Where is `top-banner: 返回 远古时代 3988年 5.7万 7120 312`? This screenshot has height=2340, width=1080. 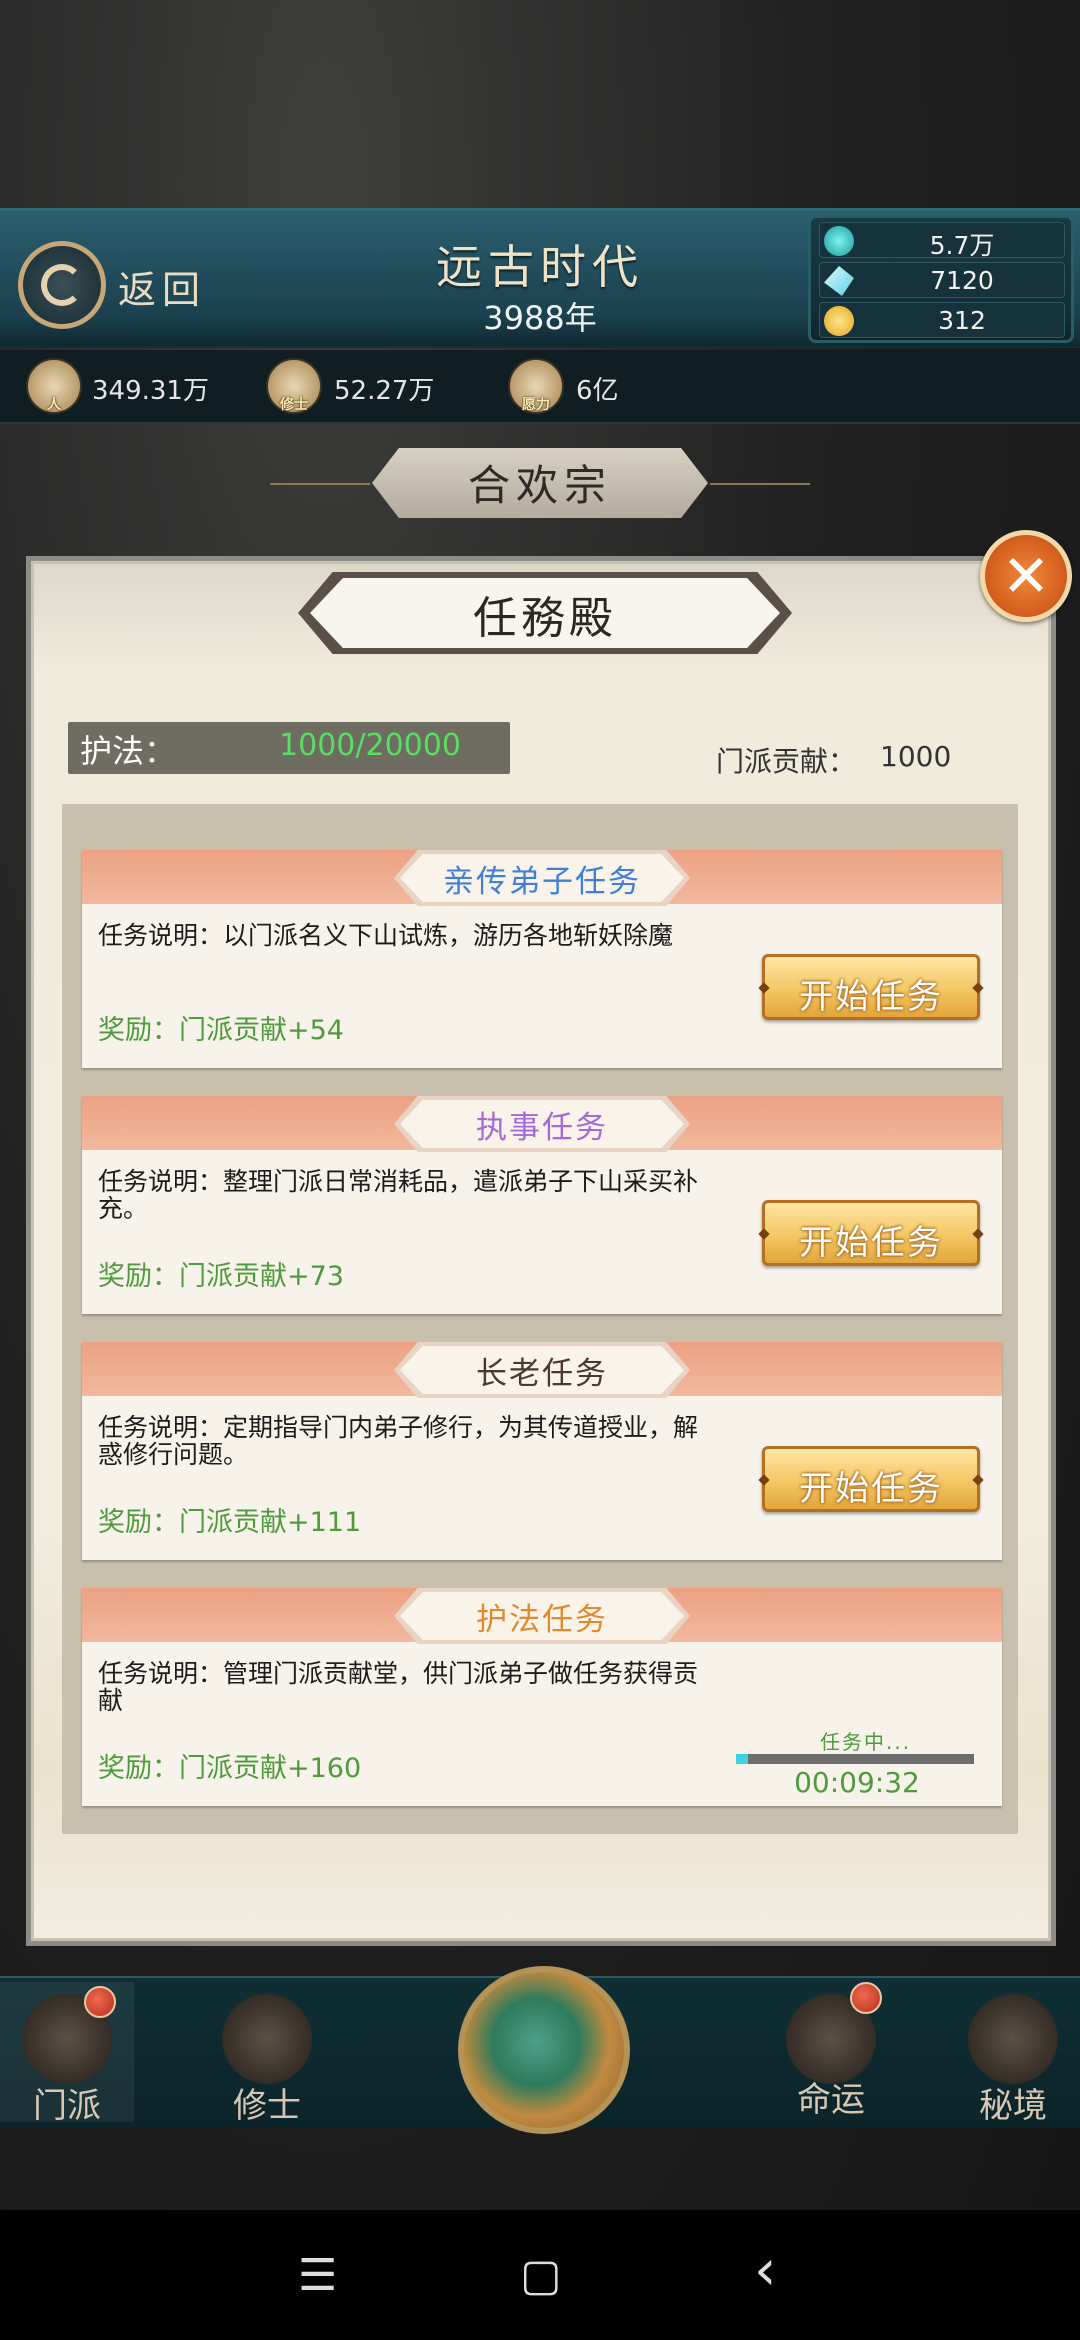 top-banner: 返回 远古时代 3988年 5.7万 7120 312 is located at coordinates (540, 278).